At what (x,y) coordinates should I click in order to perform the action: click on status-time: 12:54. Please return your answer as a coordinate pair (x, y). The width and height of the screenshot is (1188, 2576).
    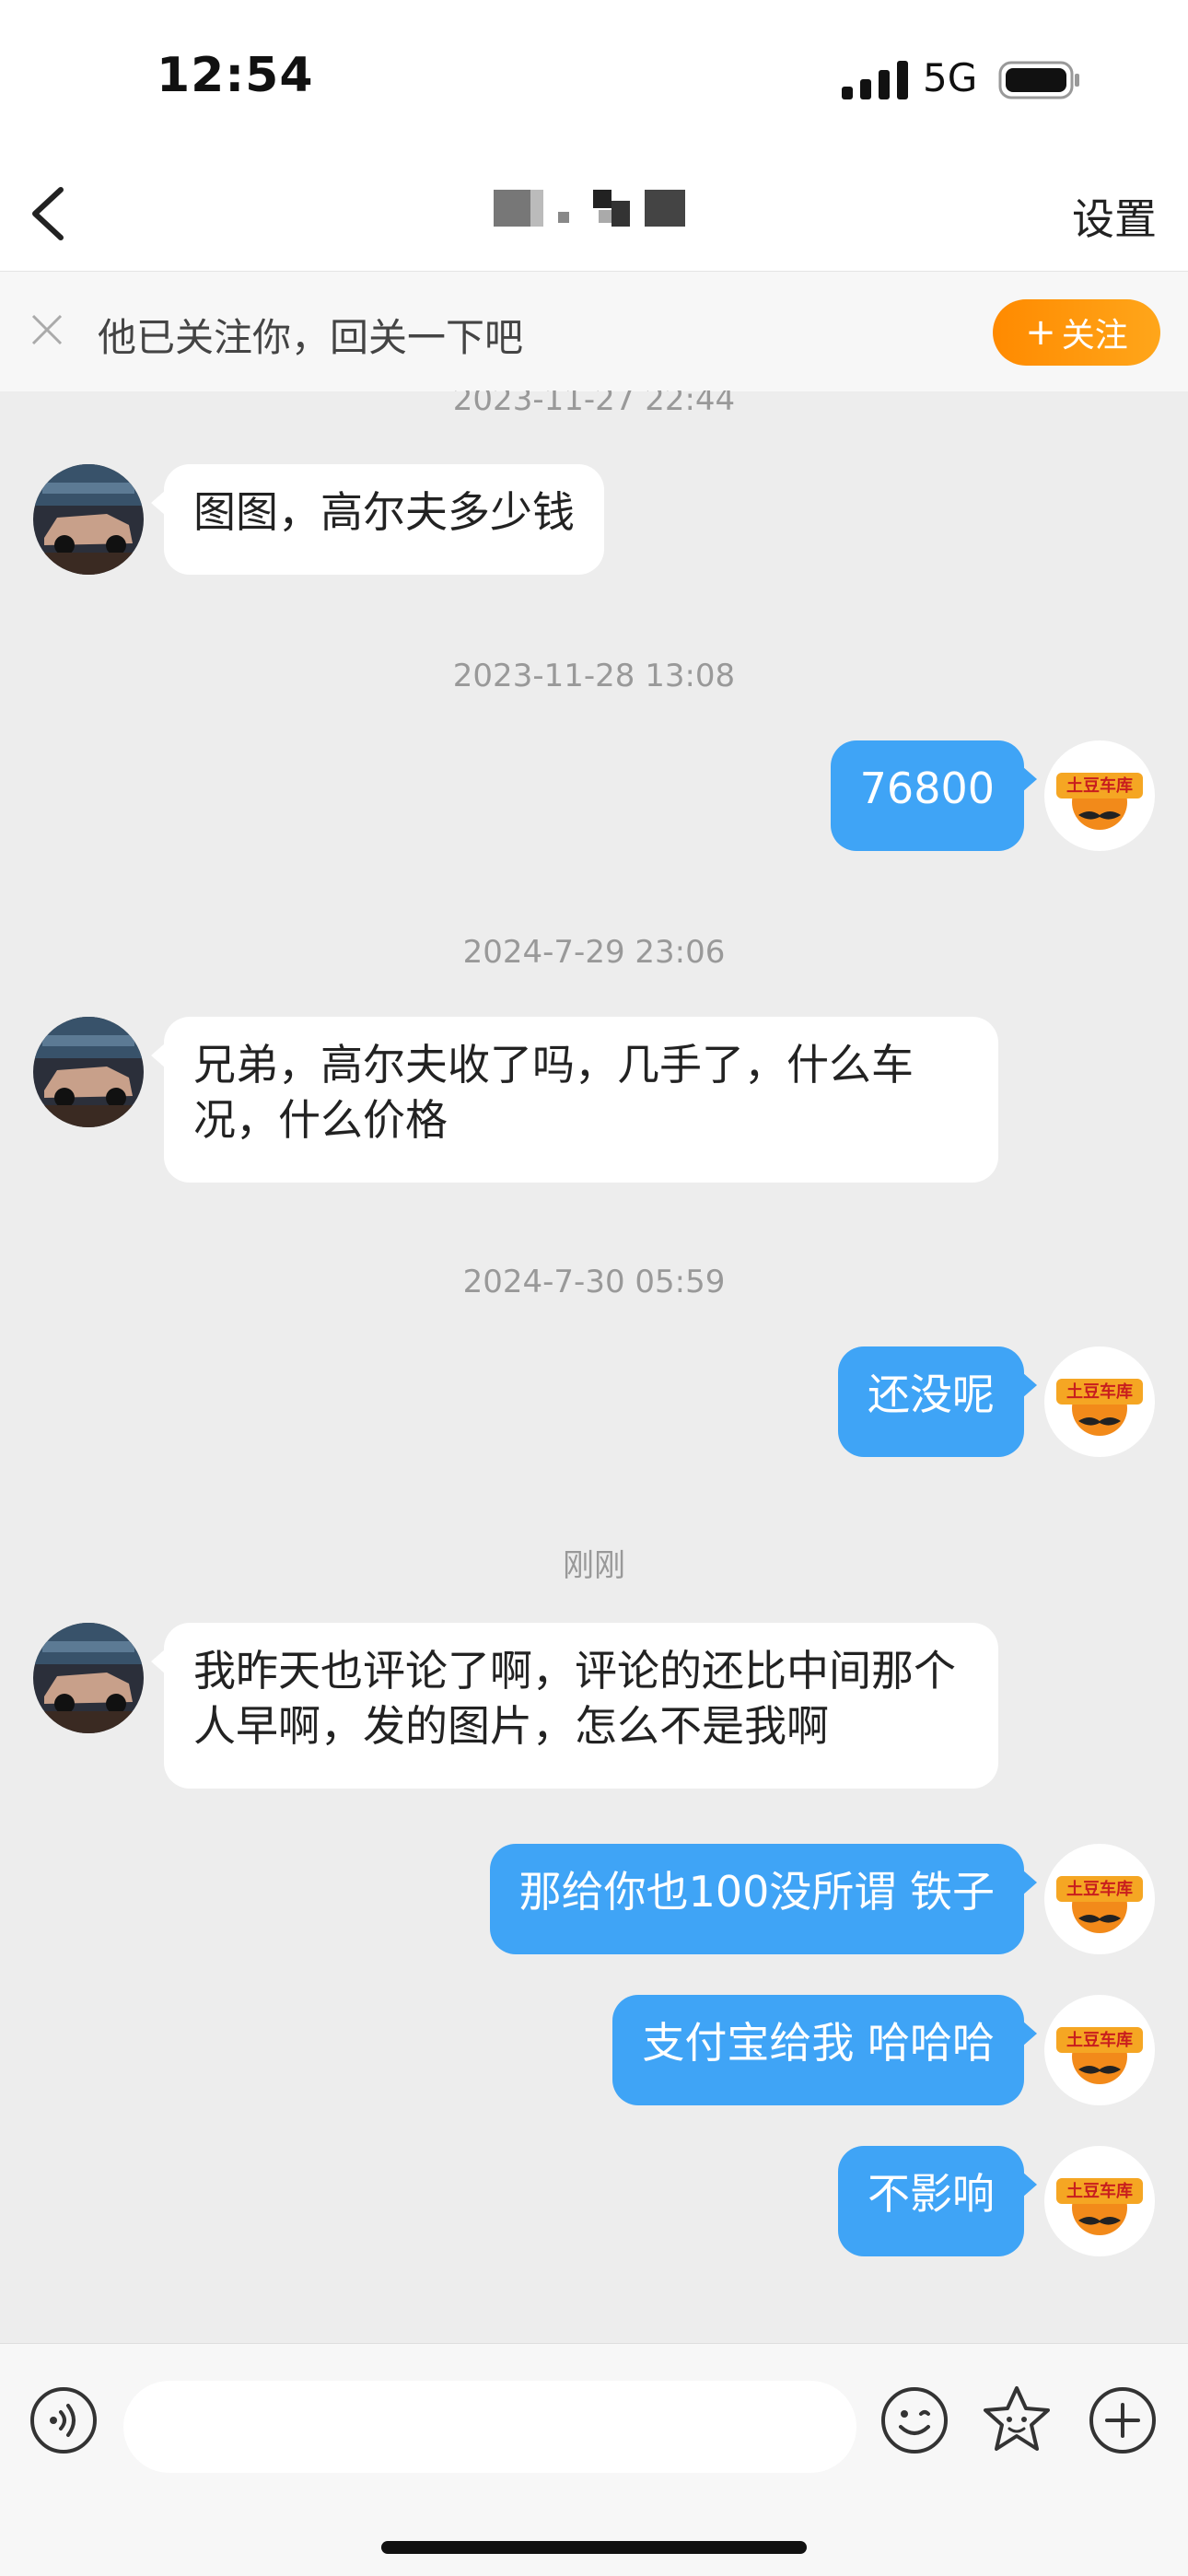
    Looking at the image, I should click on (235, 75).